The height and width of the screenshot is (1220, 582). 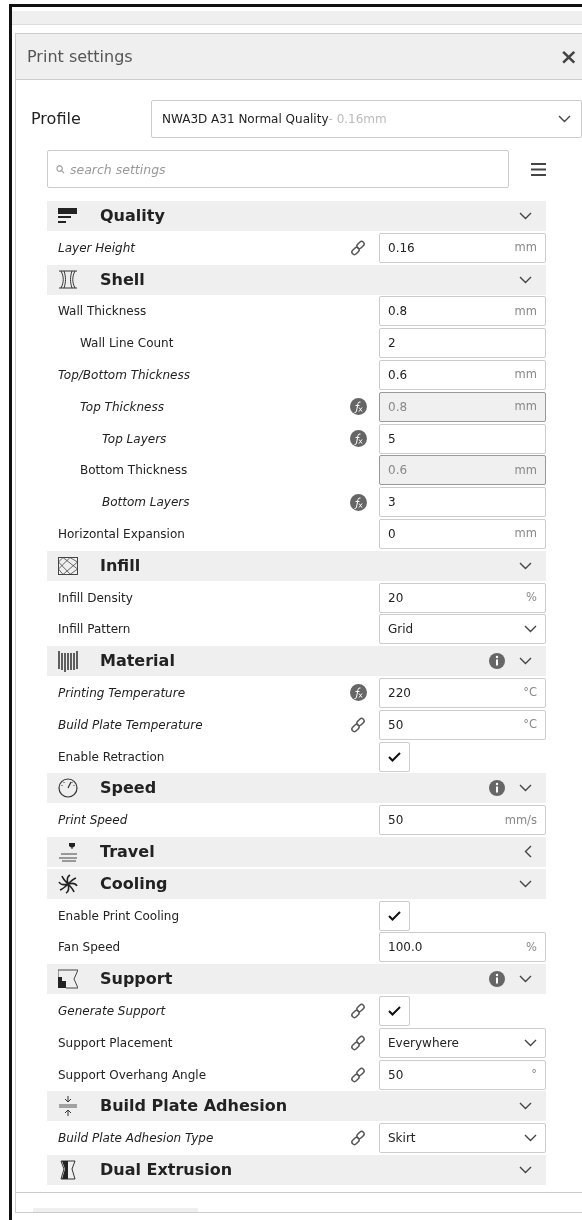 What do you see at coordinates (90, 948) in the screenshot?
I see `setting-label: Fan Speed` at bounding box center [90, 948].